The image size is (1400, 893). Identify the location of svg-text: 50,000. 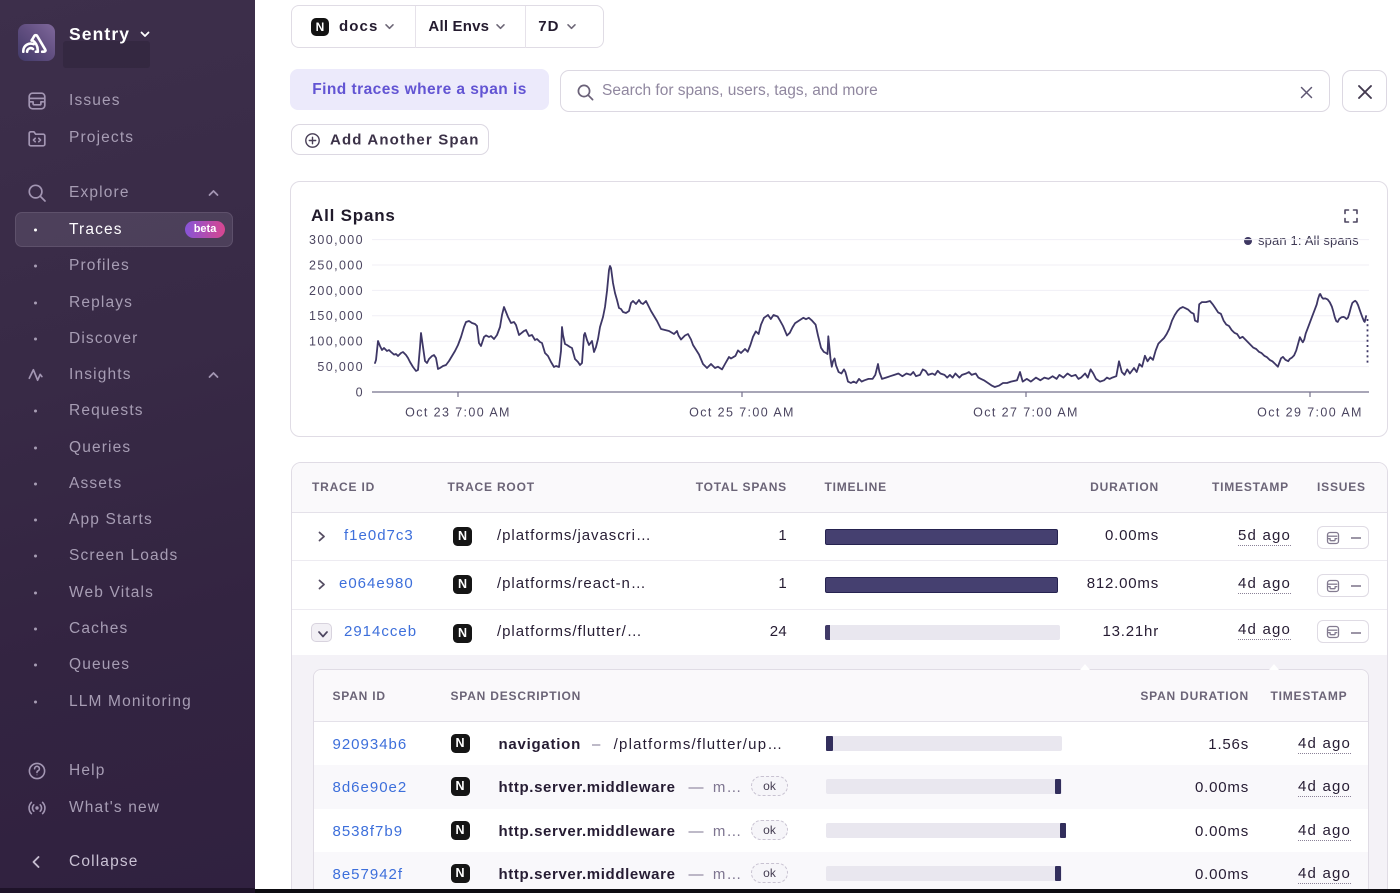
(340, 367).